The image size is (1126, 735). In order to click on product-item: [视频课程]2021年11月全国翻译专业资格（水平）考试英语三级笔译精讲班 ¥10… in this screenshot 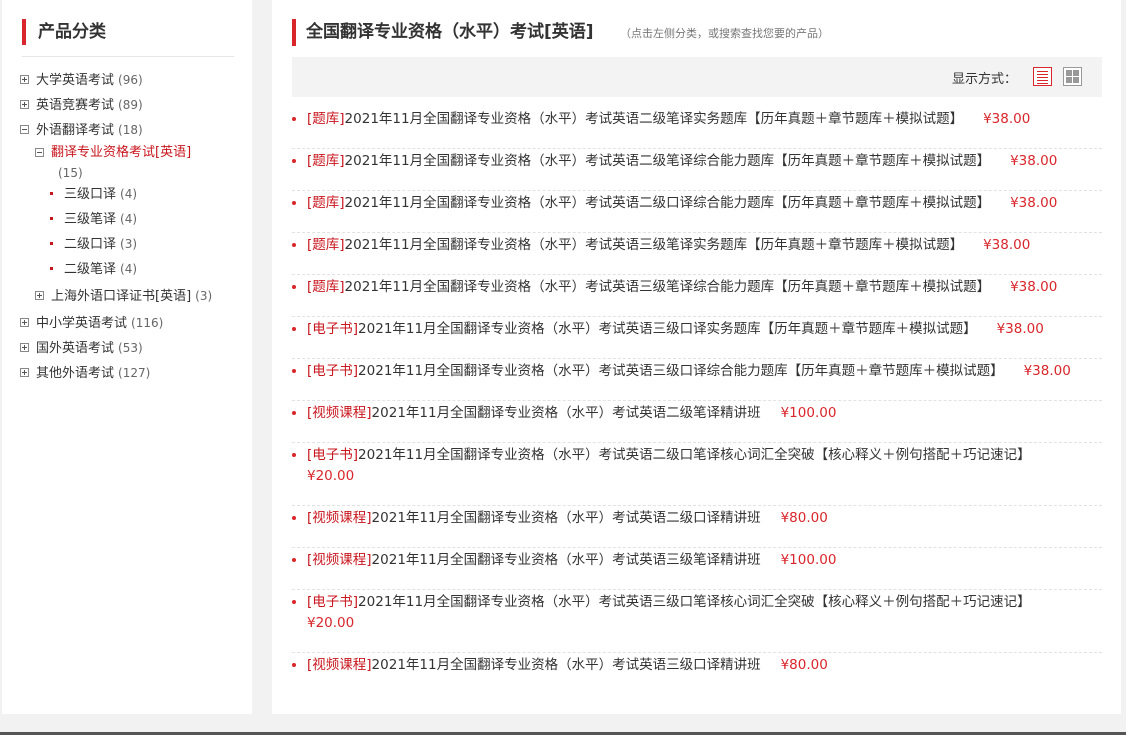, I will do `click(697, 569)`.